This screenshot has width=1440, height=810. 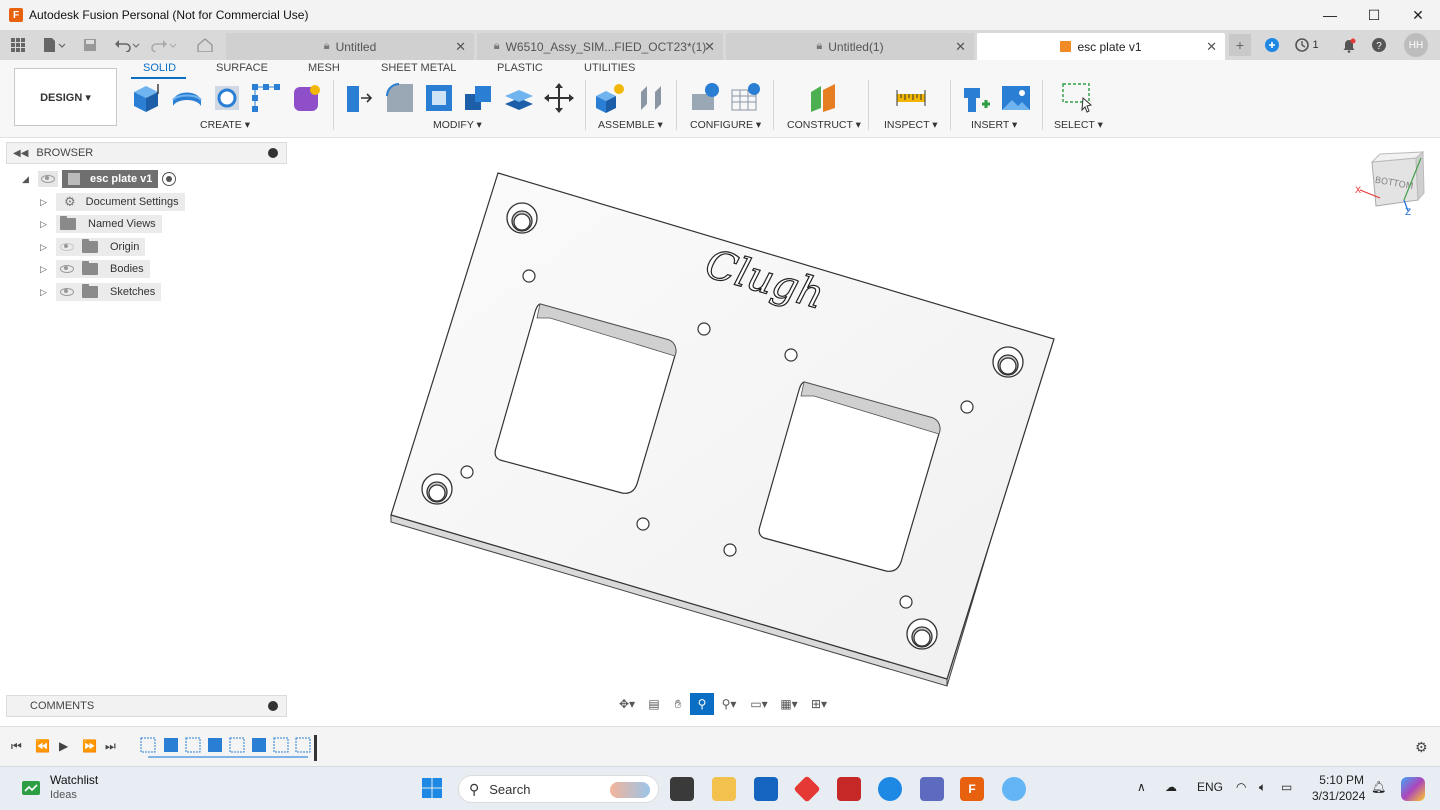 What do you see at coordinates (432, 788) in the screenshot?
I see `windows-start-icon` at bounding box center [432, 788].